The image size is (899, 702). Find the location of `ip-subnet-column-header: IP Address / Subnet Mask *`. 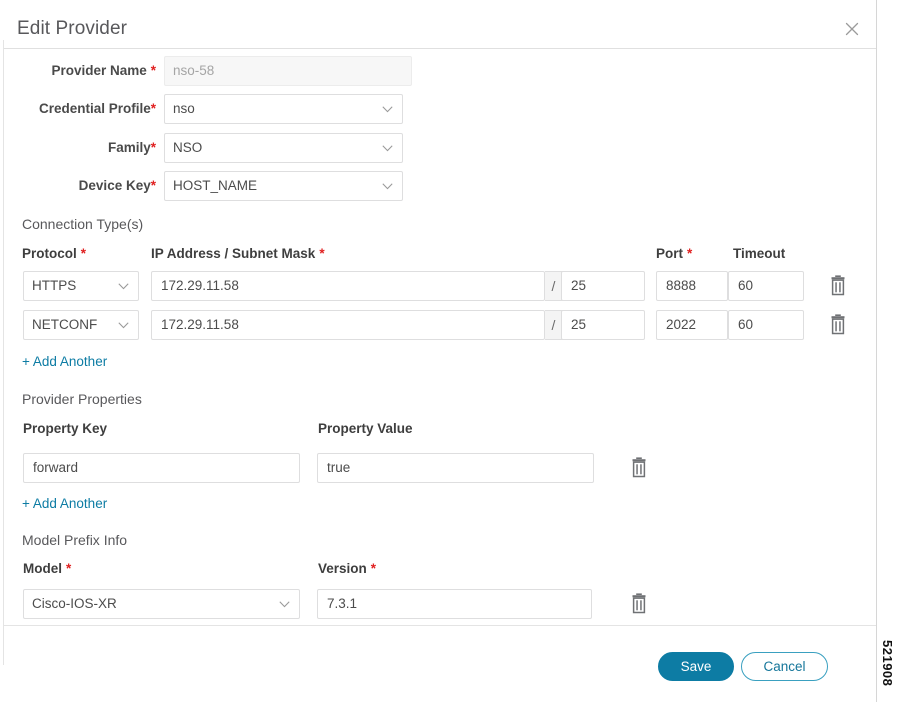

ip-subnet-column-header: IP Address / Subnet Mask * is located at coordinates (238, 253).